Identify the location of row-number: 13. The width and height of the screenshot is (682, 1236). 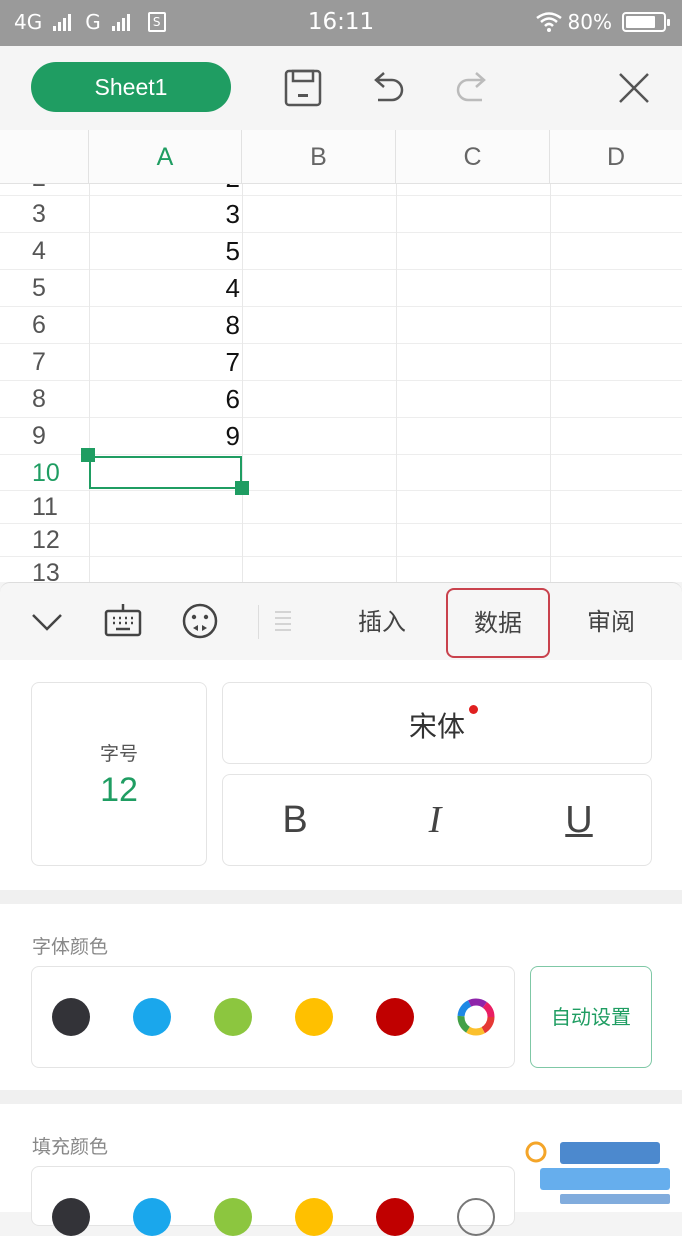
(44, 569).